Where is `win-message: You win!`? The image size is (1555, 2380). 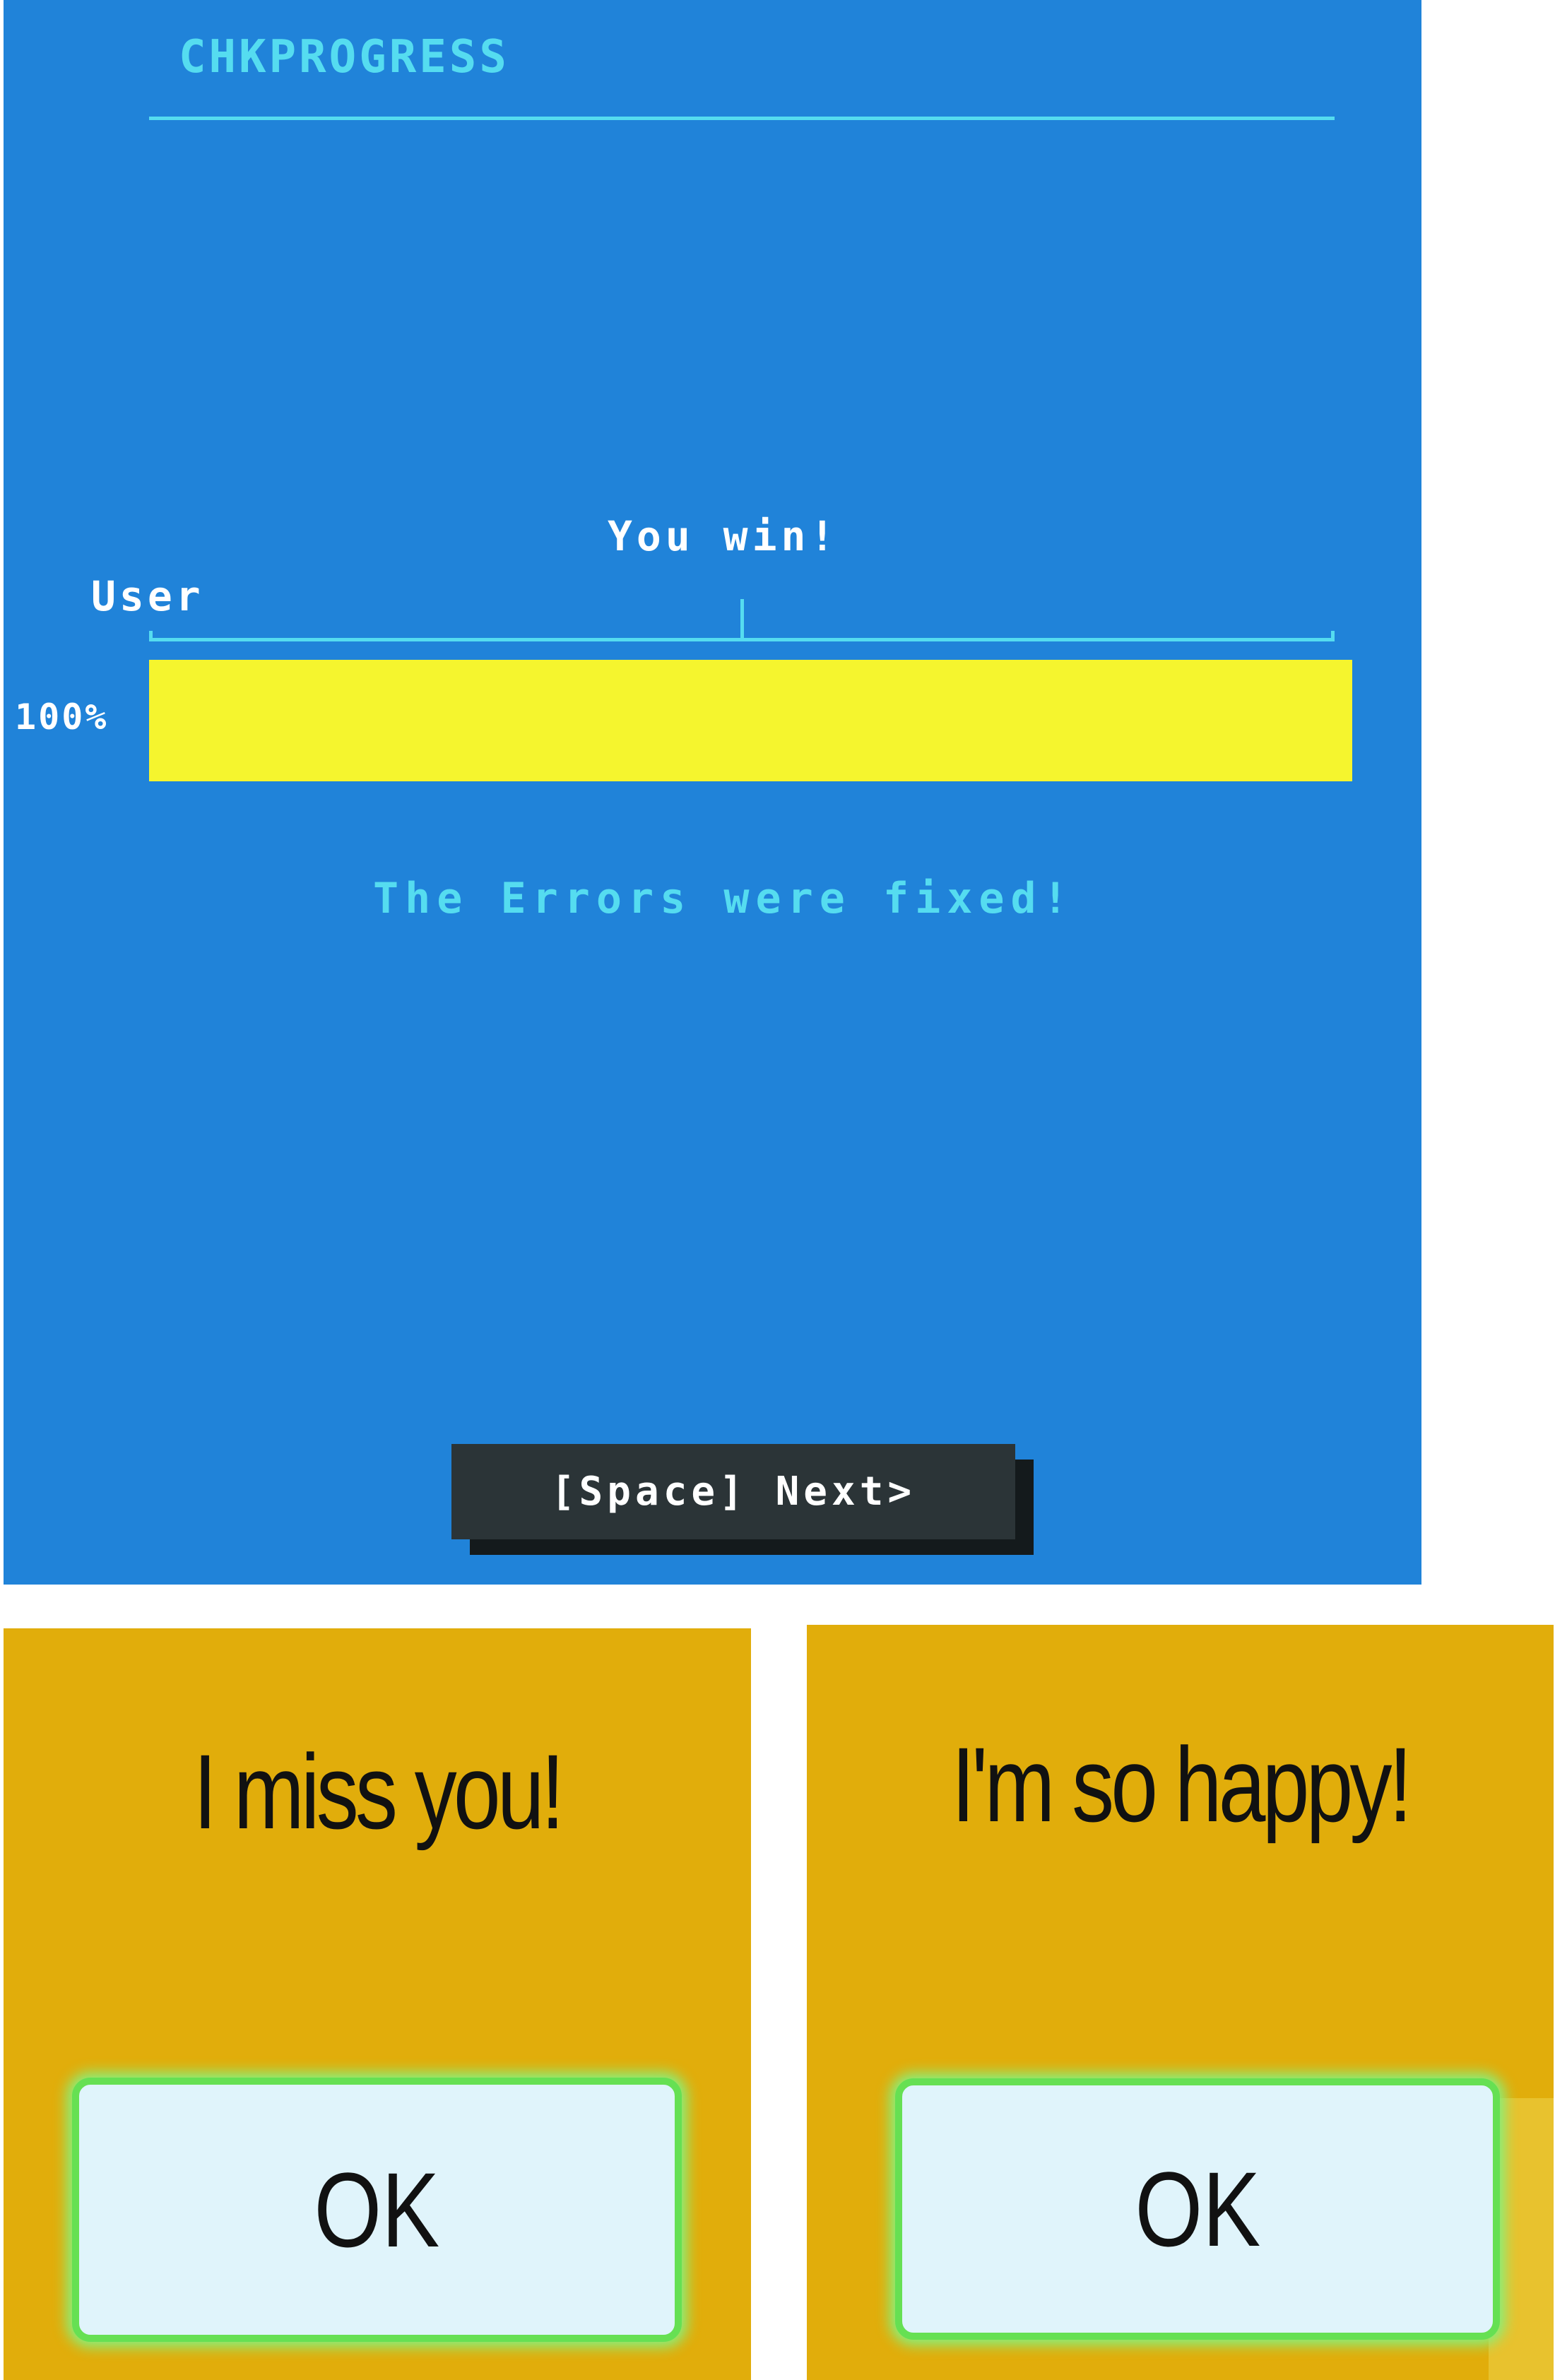
win-message: You win! is located at coordinates (724, 536).